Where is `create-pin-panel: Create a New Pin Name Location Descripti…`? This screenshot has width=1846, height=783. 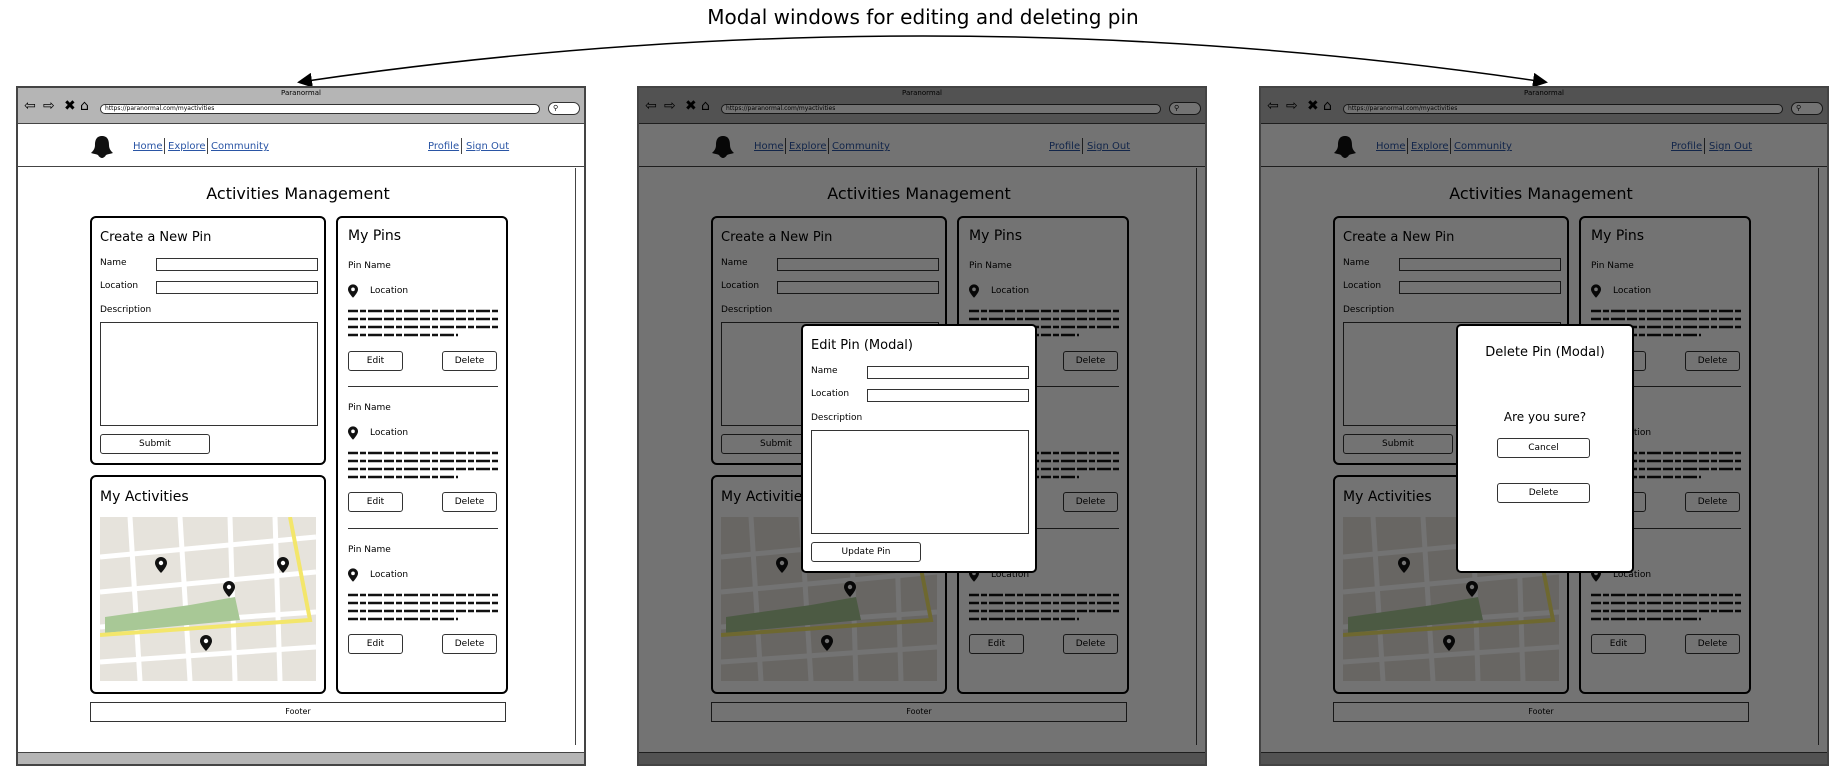
create-pin-panel: Create a New Pin Name Location Descripti… is located at coordinates (208, 340).